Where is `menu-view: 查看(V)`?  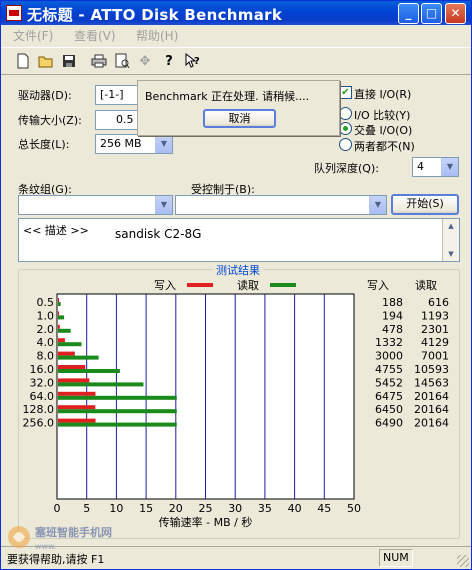 menu-view: 查看(V) is located at coordinates (95, 35).